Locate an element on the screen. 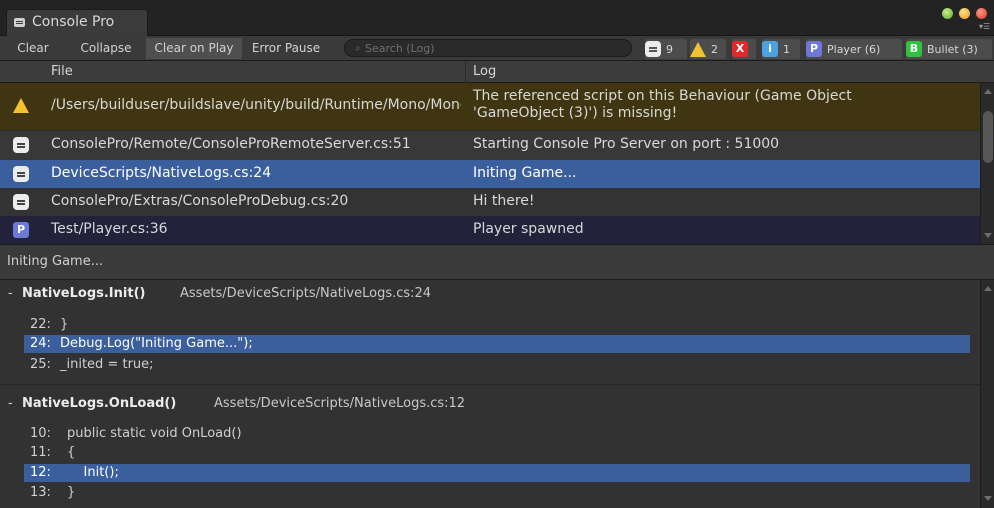 The width and height of the screenshot is (994, 508). bullet-icon: B is located at coordinates (914, 49).